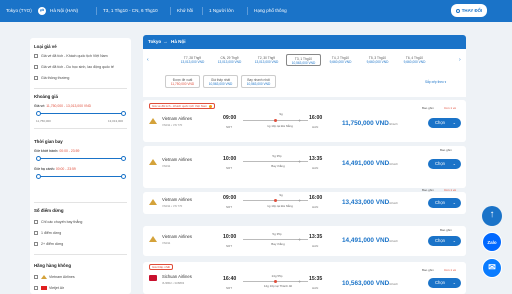  What do you see at coordinates (123, 176) in the screenshot?
I see `arrival-slider-max-handle` at bounding box center [123, 176].